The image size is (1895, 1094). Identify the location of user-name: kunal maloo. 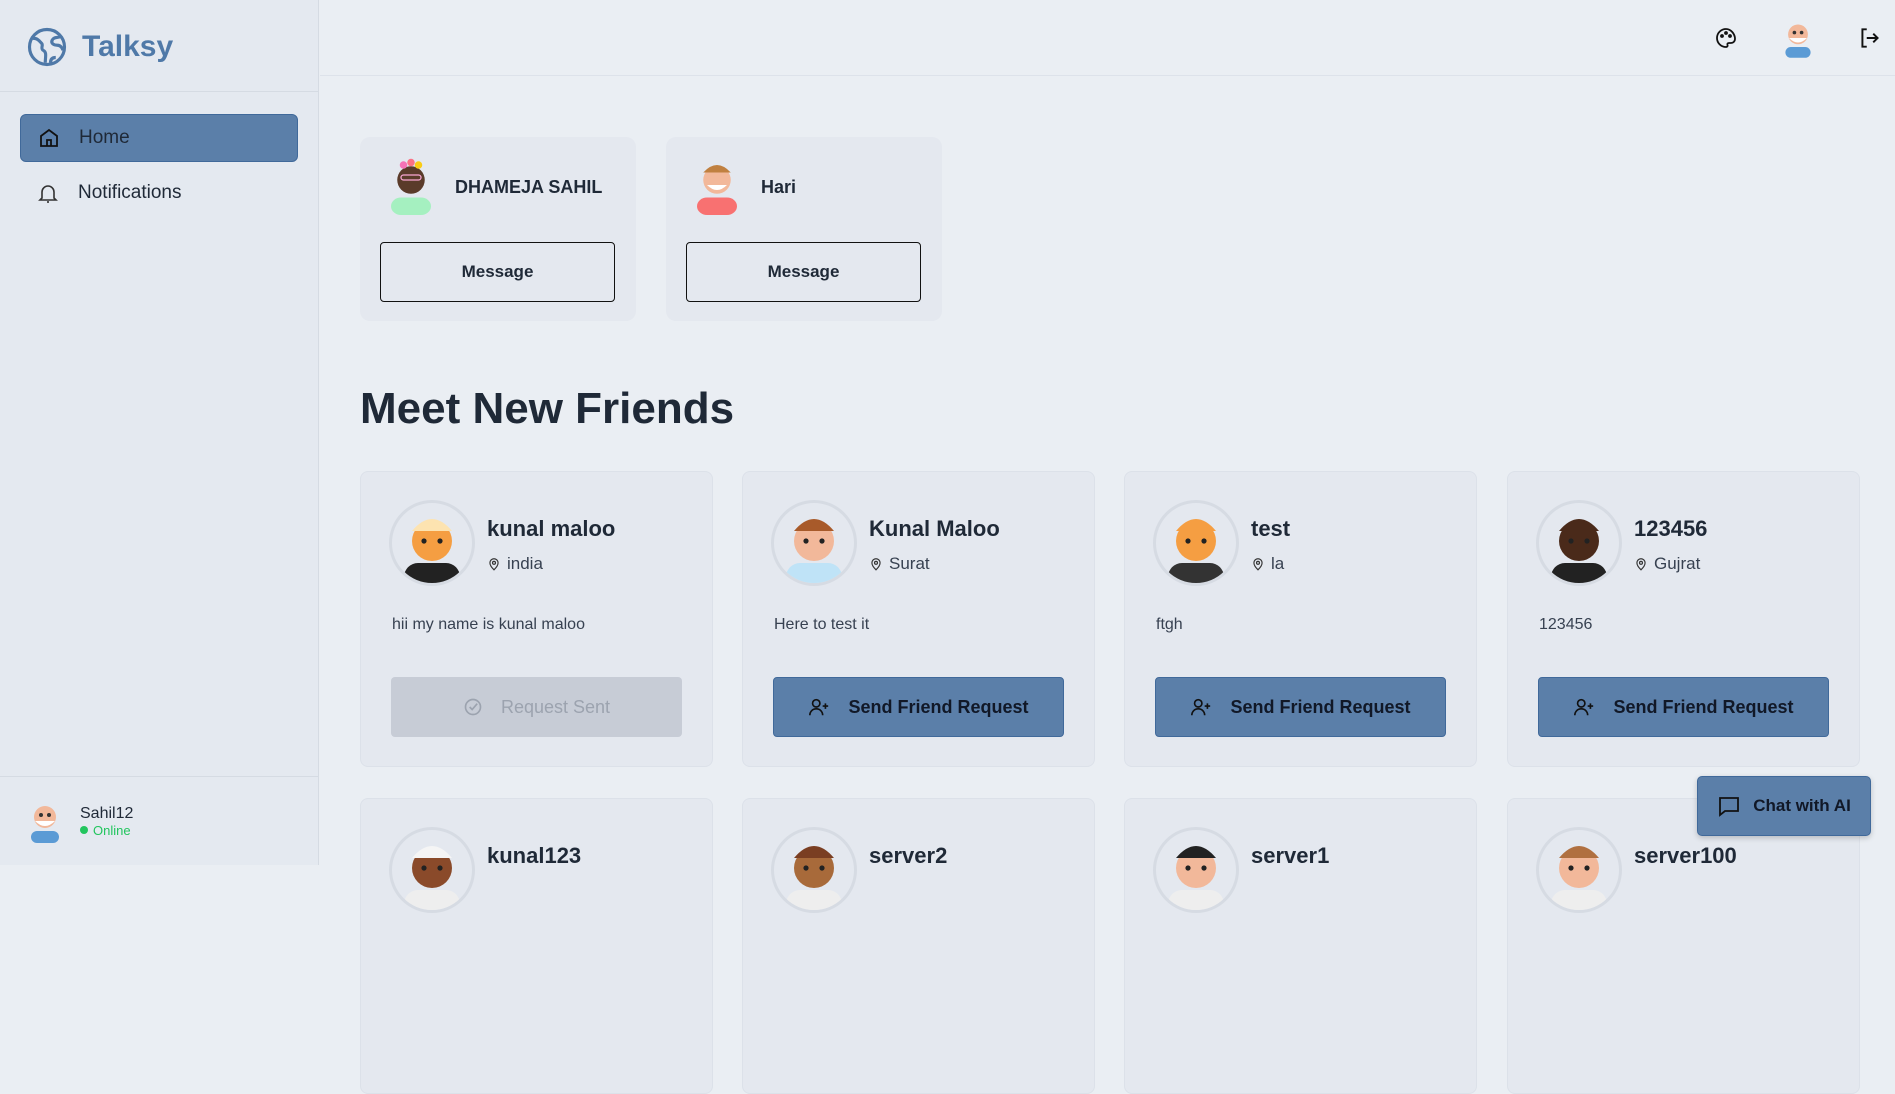
(551, 528).